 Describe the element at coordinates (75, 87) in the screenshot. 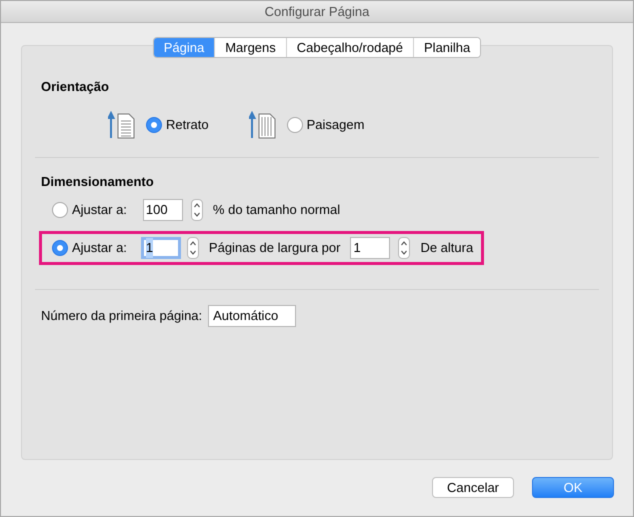

I see `section-heading: Orientação` at that location.